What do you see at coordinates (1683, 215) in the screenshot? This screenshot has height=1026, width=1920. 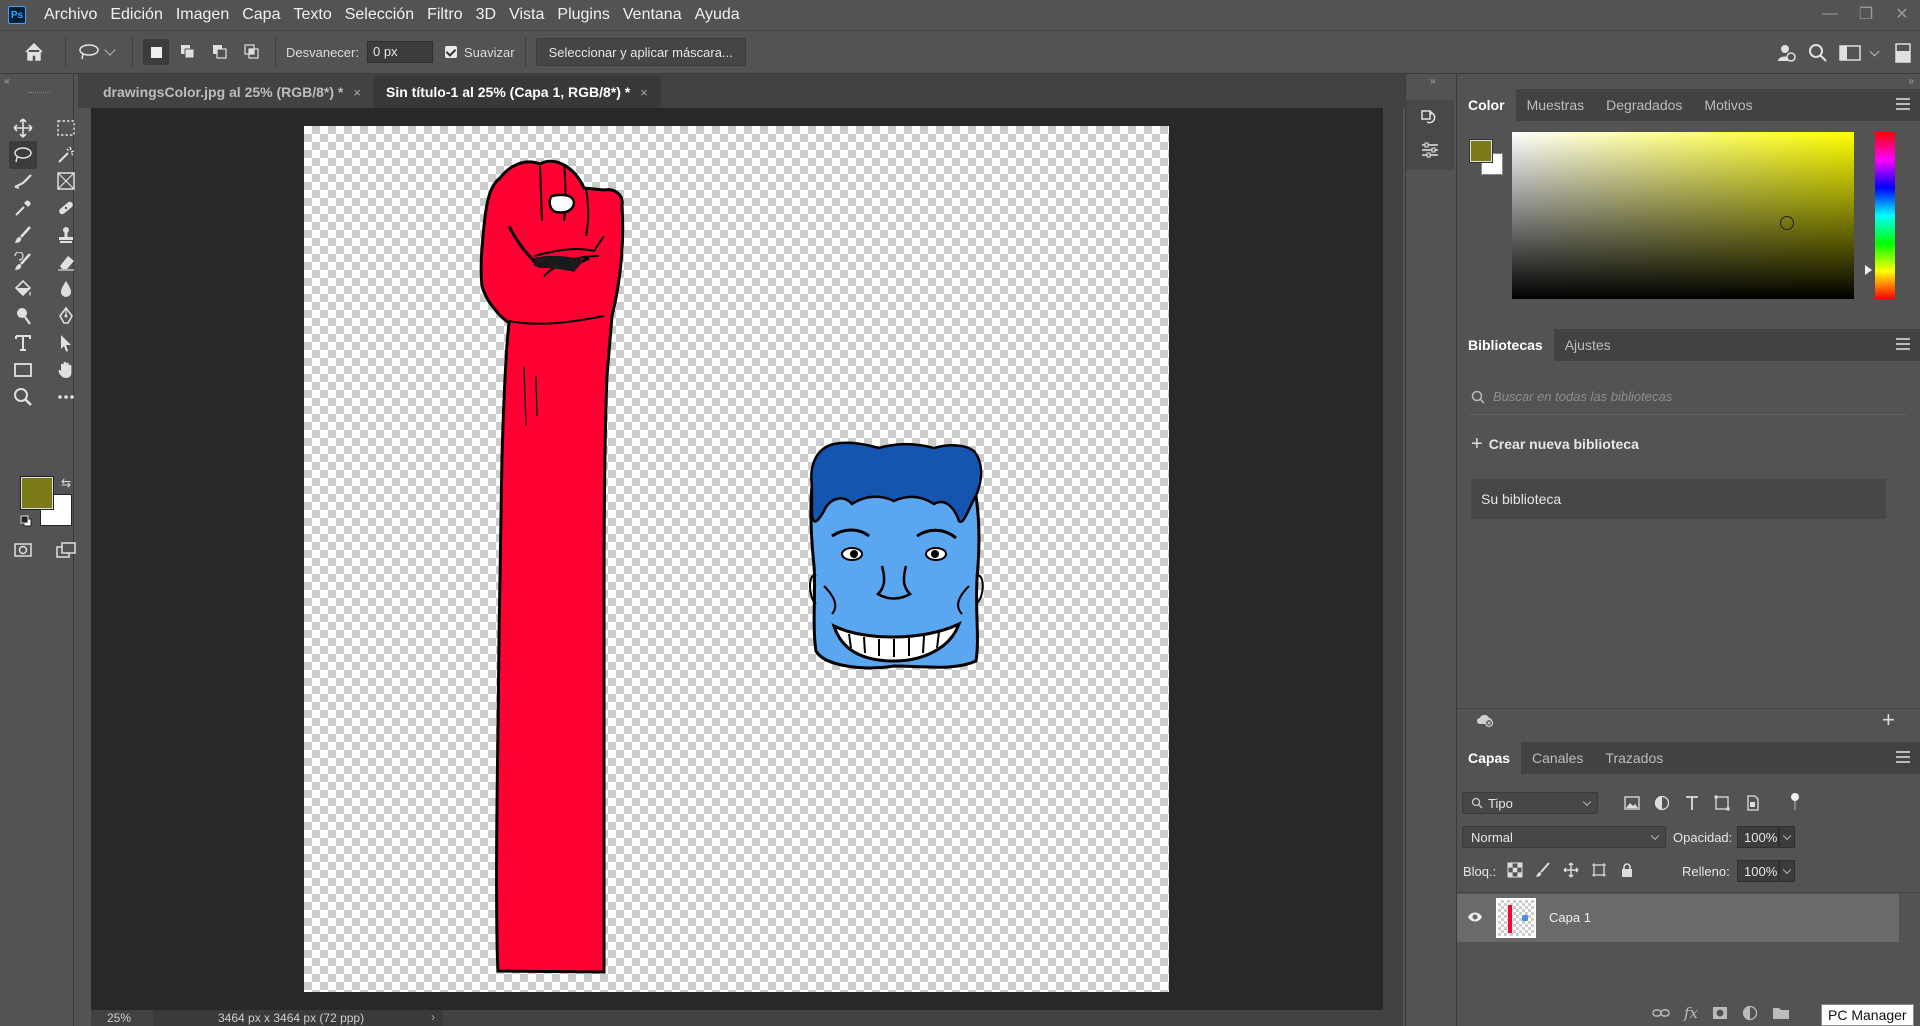 I see `color-field` at bounding box center [1683, 215].